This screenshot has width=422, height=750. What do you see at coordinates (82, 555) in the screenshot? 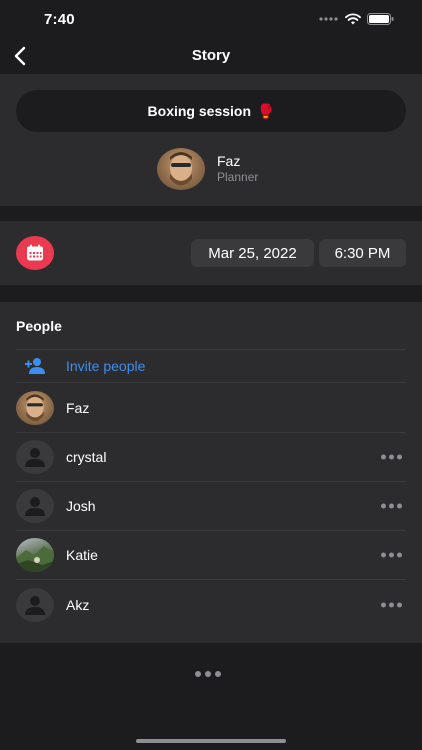
I see `person-name: Katie` at bounding box center [82, 555].